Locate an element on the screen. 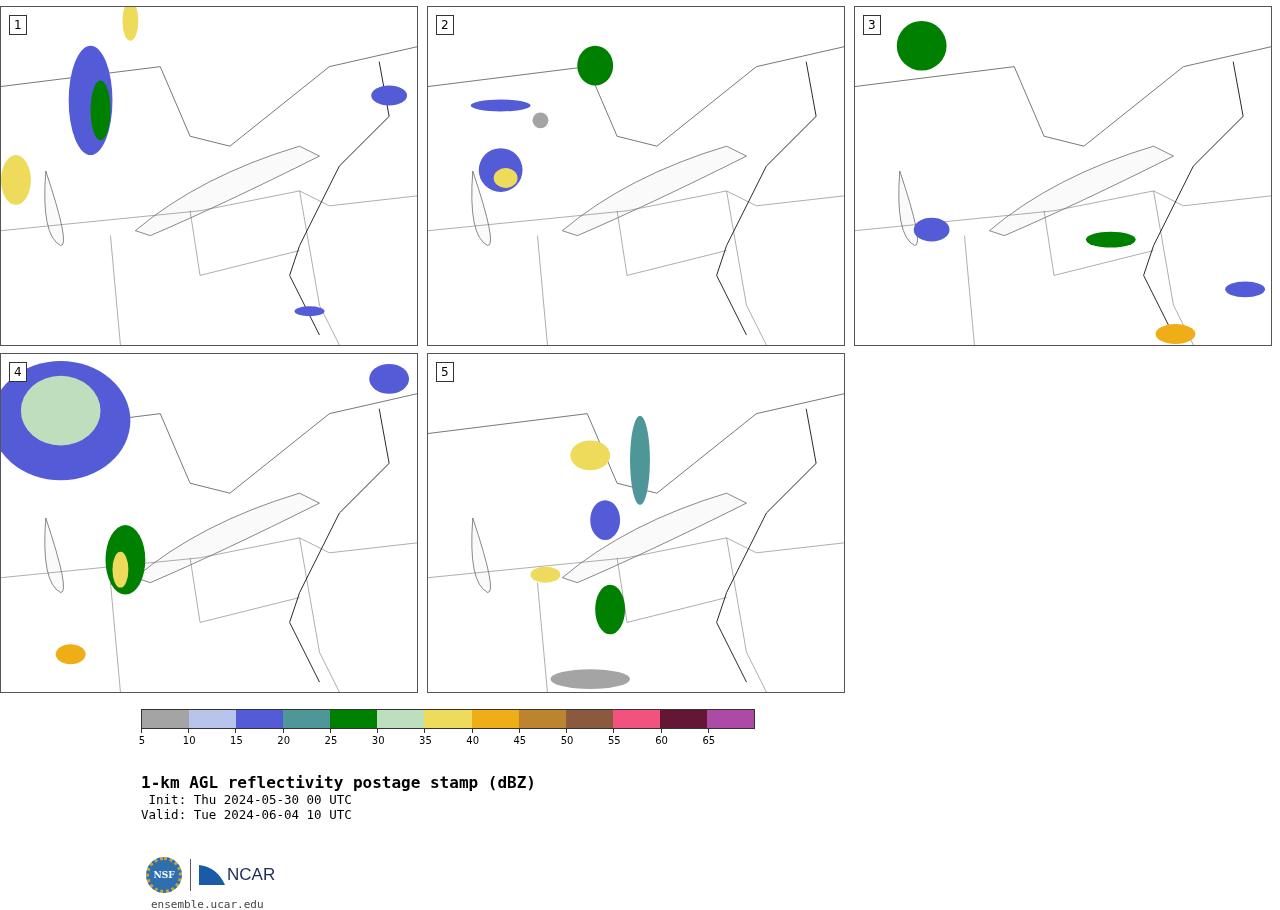  tick-label: 5 is located at coordinates (142, 740).